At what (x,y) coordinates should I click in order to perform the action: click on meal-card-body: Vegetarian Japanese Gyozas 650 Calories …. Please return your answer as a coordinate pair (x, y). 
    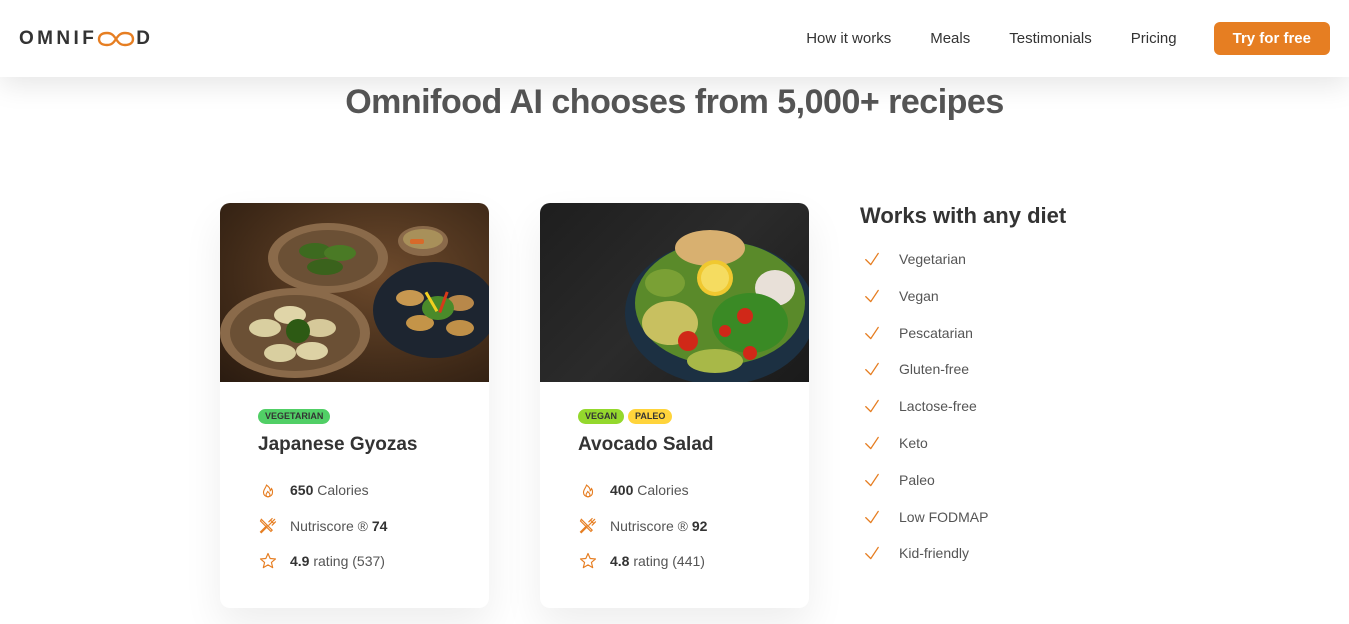
    Looking at the image, I should click on (354, 476).